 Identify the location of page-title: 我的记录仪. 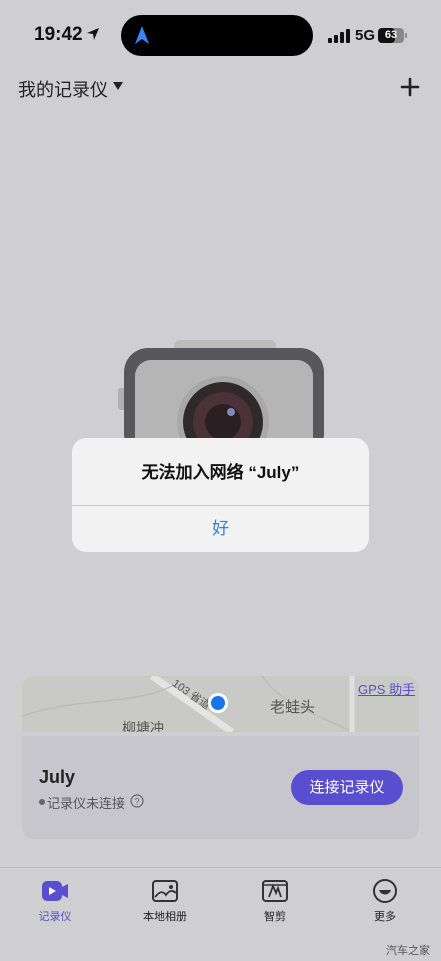
(63, 89).